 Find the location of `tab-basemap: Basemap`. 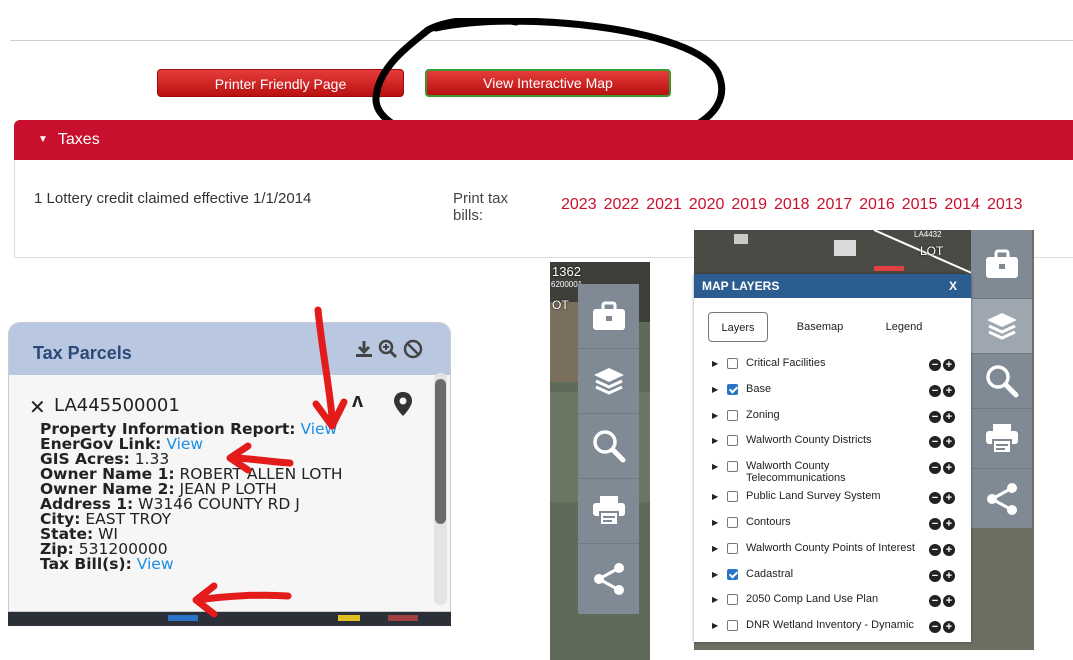

tab-basemap: Basemap is located at coordinates (820, 327).